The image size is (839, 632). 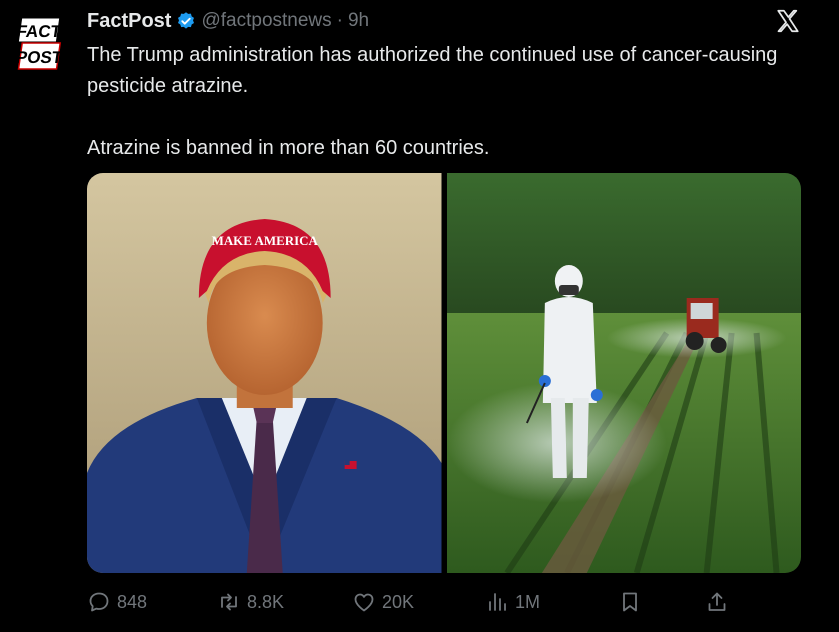 I want to click on bookmark-icon, so click(x=630, y=602).